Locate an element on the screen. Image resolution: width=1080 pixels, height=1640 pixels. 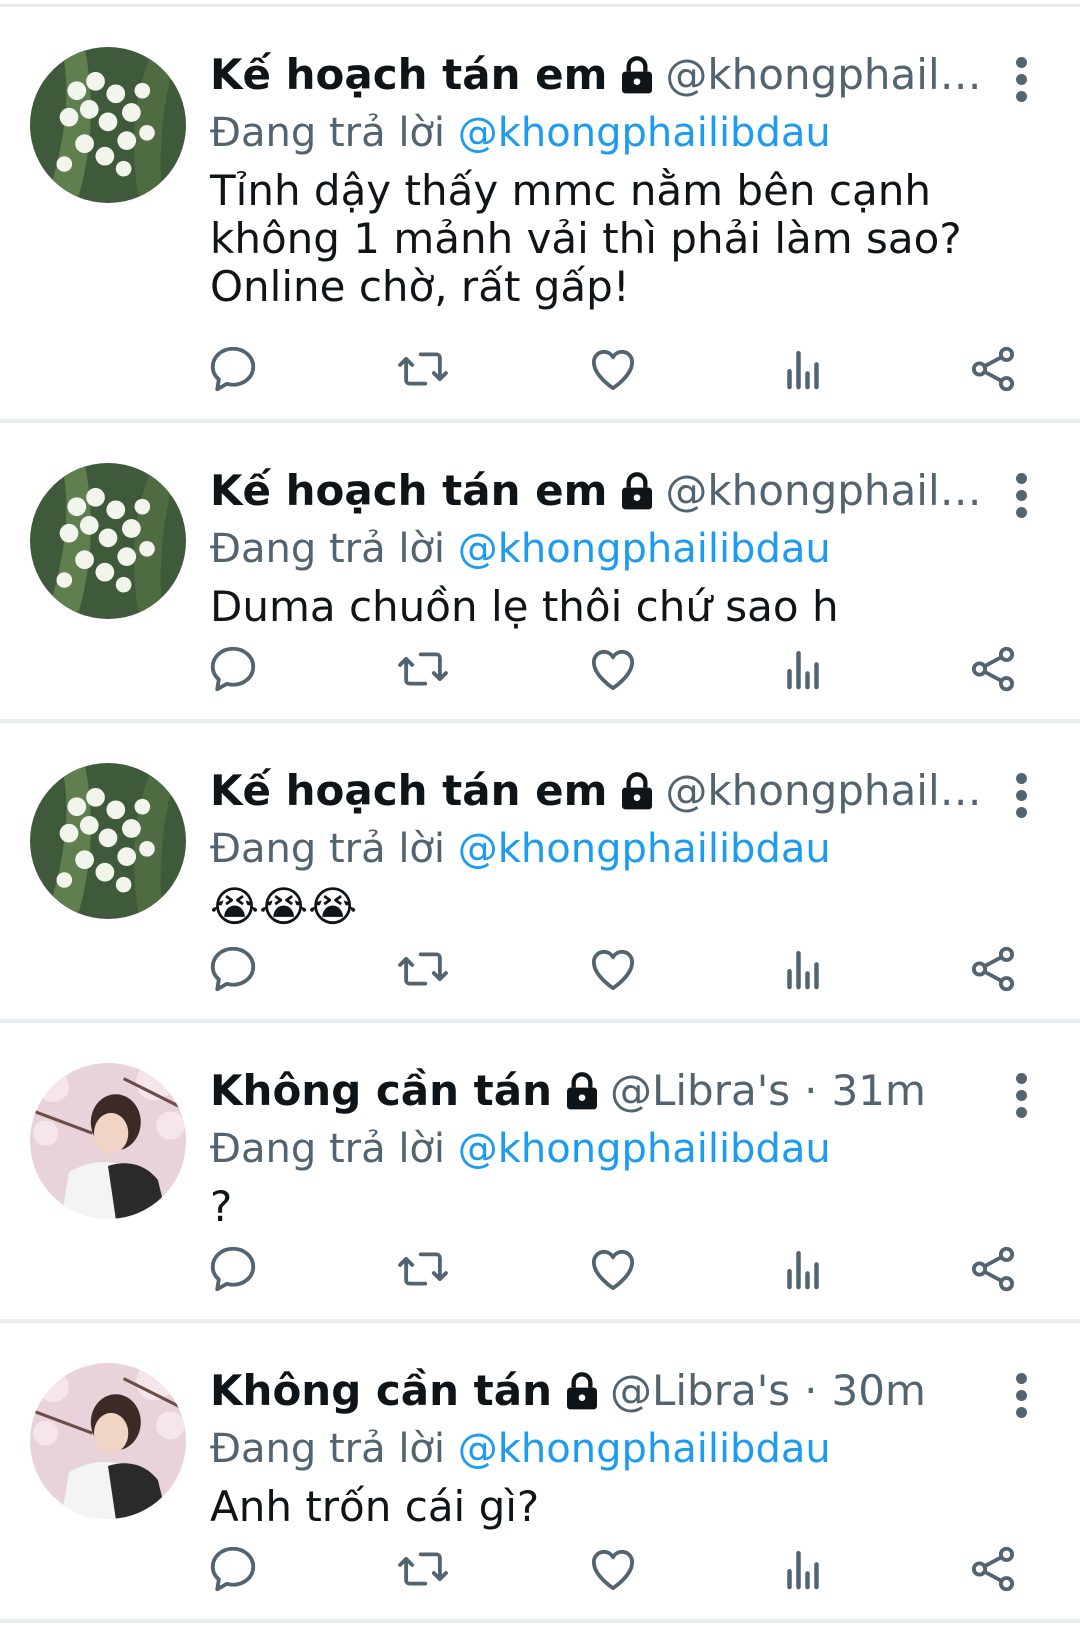
tweet-text: 😭😭😭 is located at coordinates (284, 906).